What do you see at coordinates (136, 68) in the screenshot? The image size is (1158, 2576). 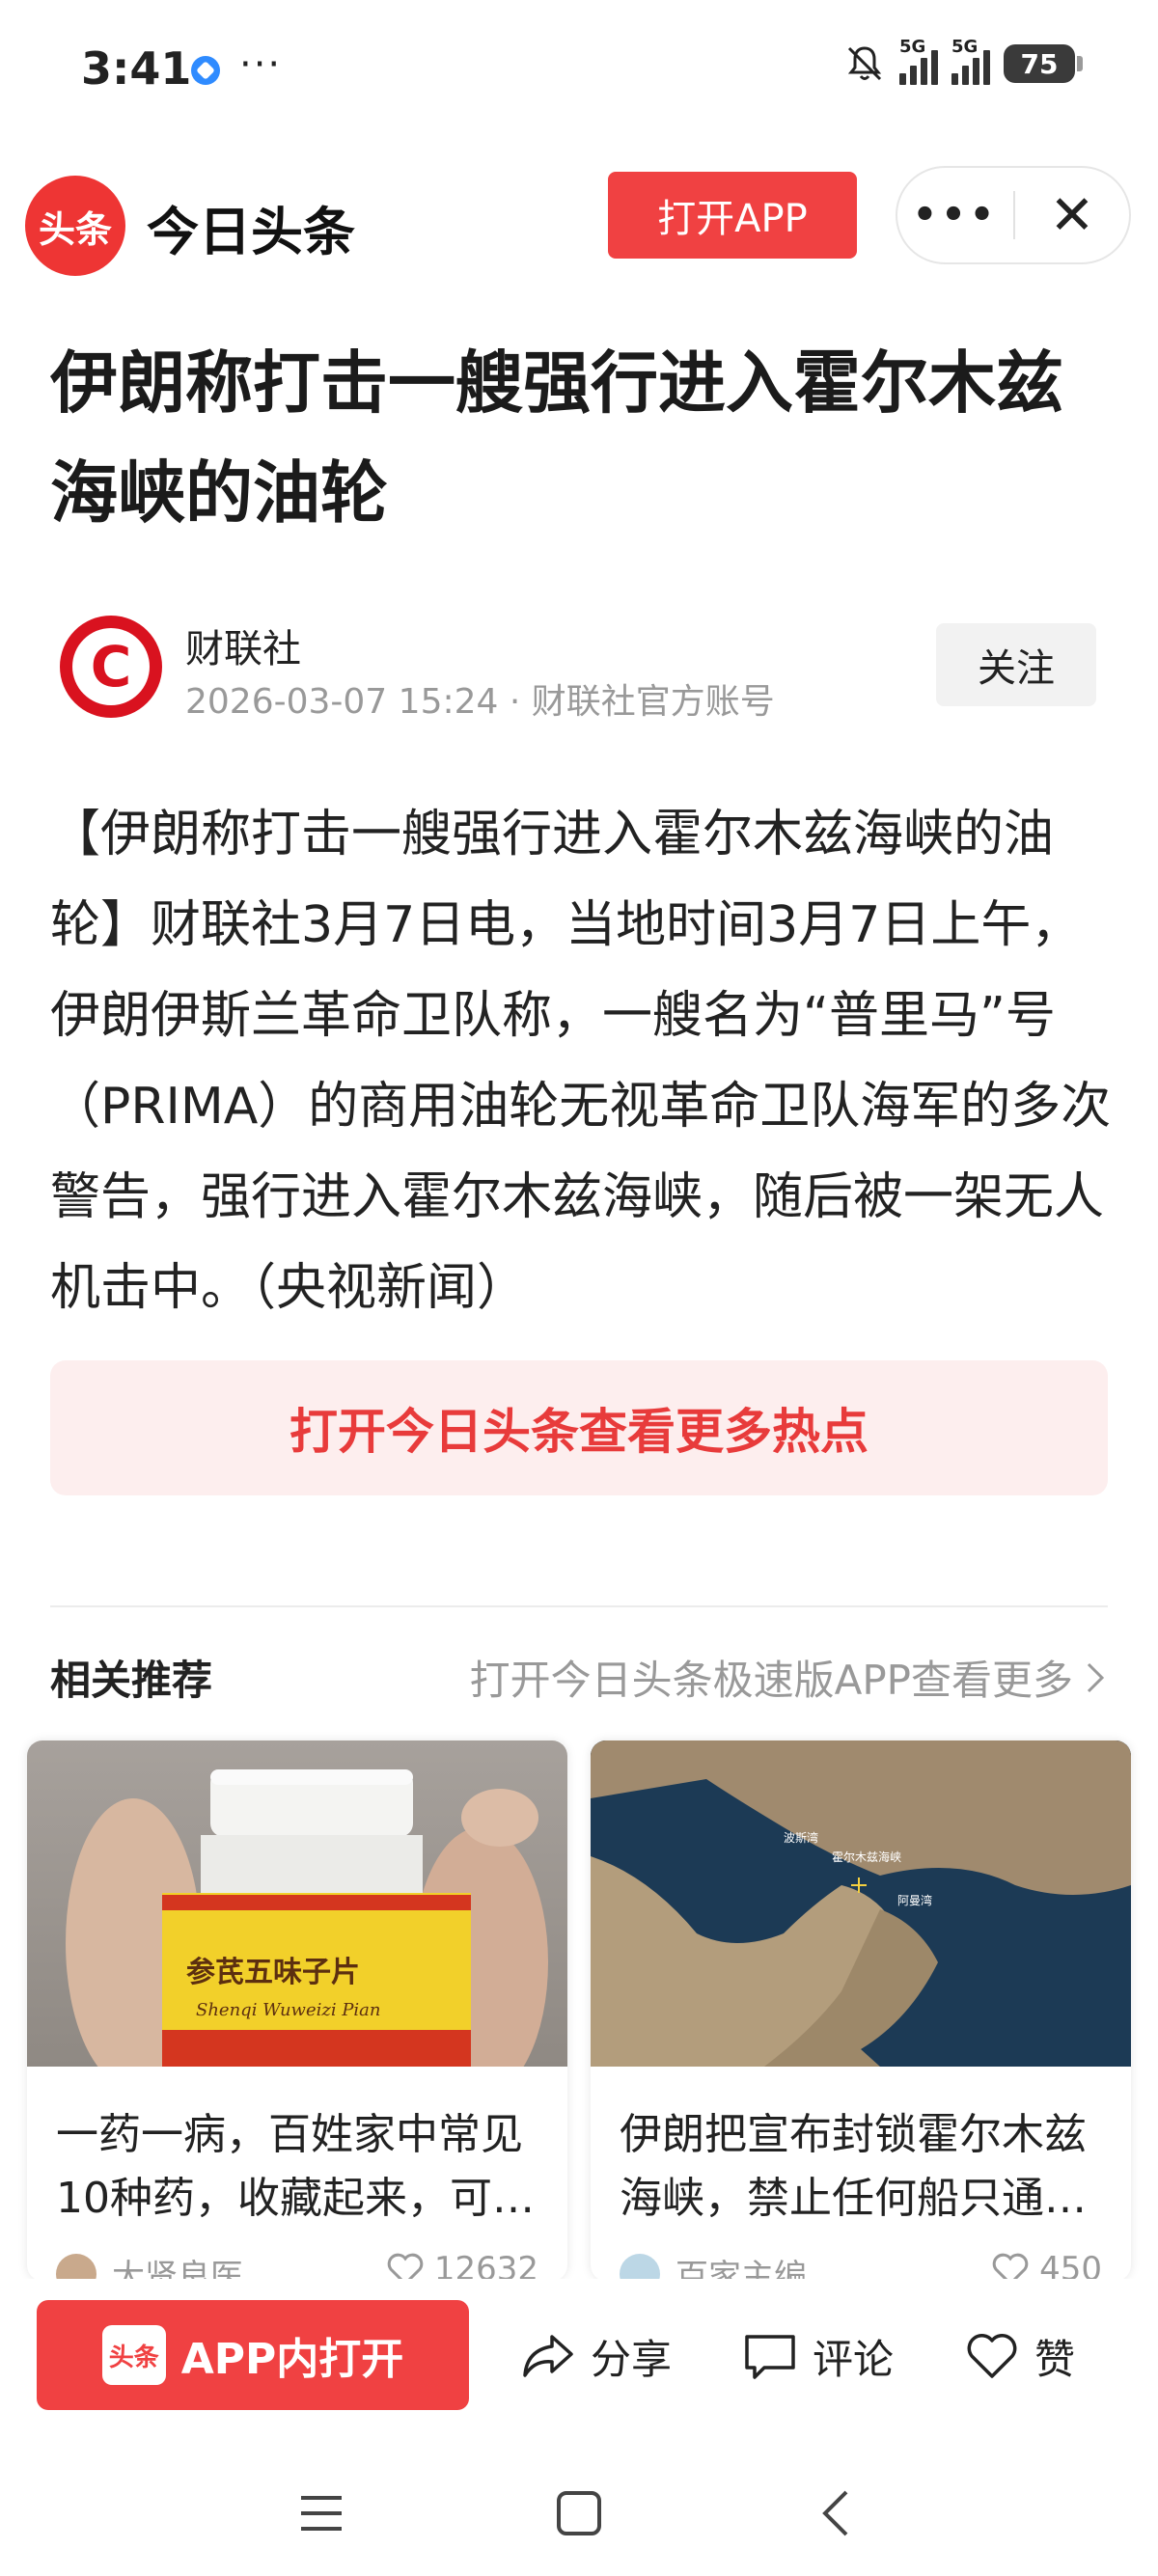 I see `status-time: 3:41` at bounding box center [136, 68].